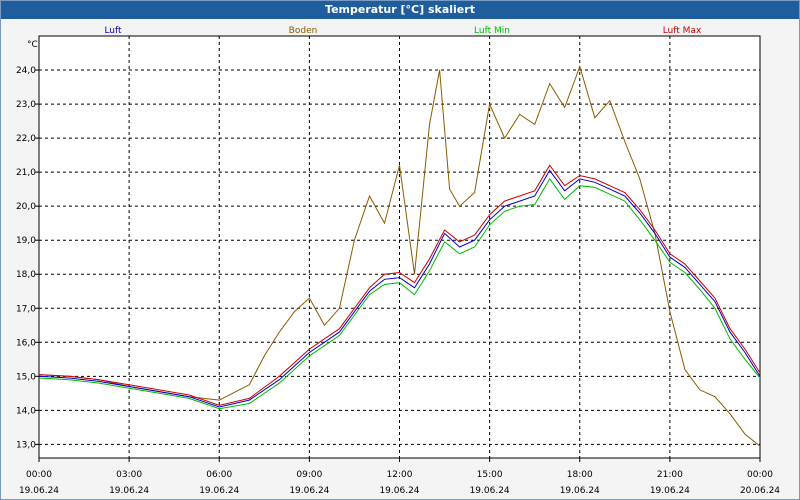 The width and height of the screenshot is (800, 500). What do you see at coordinates (26, 173) in the screenshot?
I see `y-tick-label: 21,0` at bounding box center [26, 173].